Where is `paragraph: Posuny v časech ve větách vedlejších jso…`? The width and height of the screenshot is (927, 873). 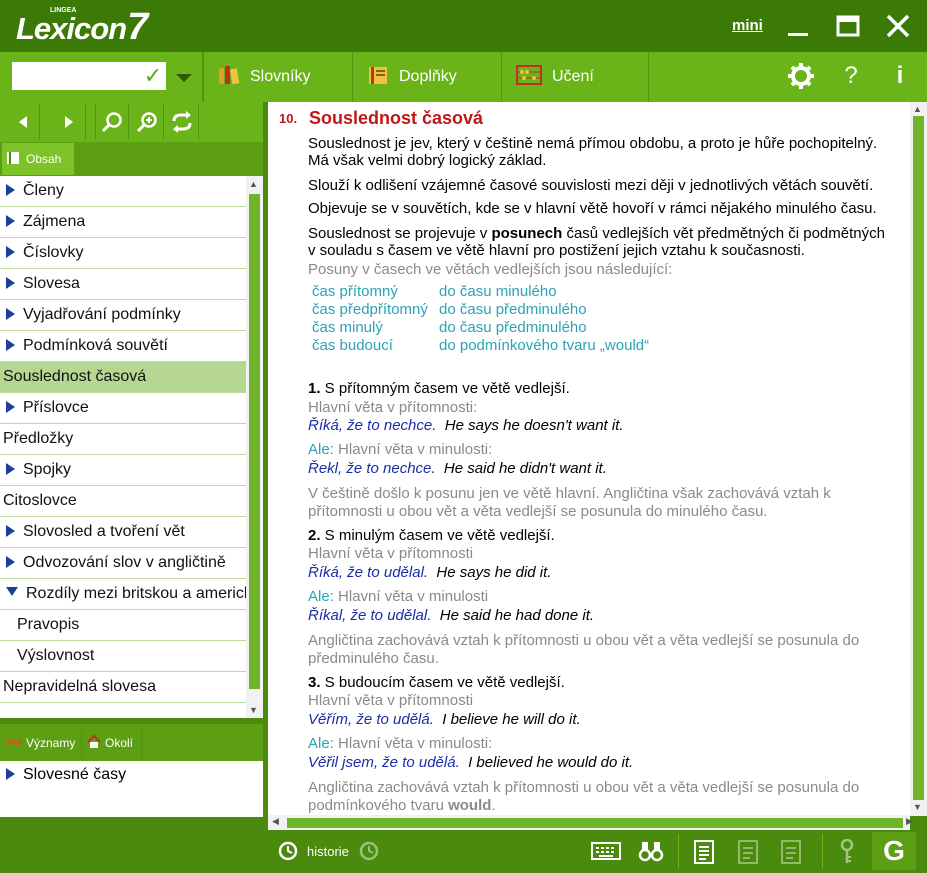
paragraph: Posuny v časech ve větách vedlejších jso… is located at coordinates (490, 269).